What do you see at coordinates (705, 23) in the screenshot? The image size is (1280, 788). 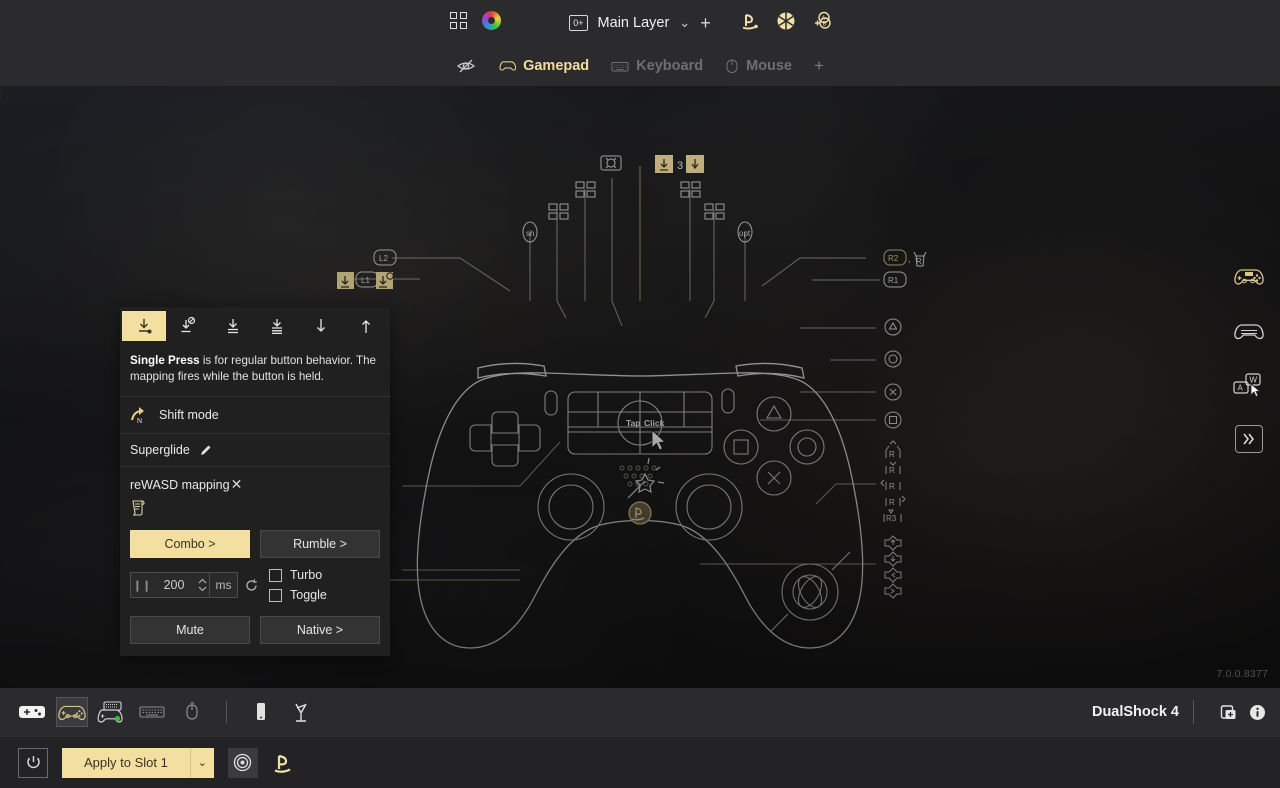 I see `add-layer-button: +` at bounding box center [705, 23].